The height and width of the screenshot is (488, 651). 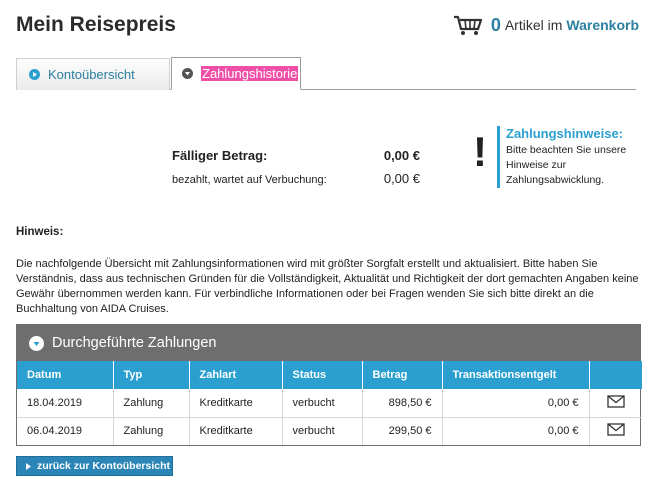 I want to click on back-to-overview-button: zurück zur Kontoübersicht, so click(x=94, y=466).